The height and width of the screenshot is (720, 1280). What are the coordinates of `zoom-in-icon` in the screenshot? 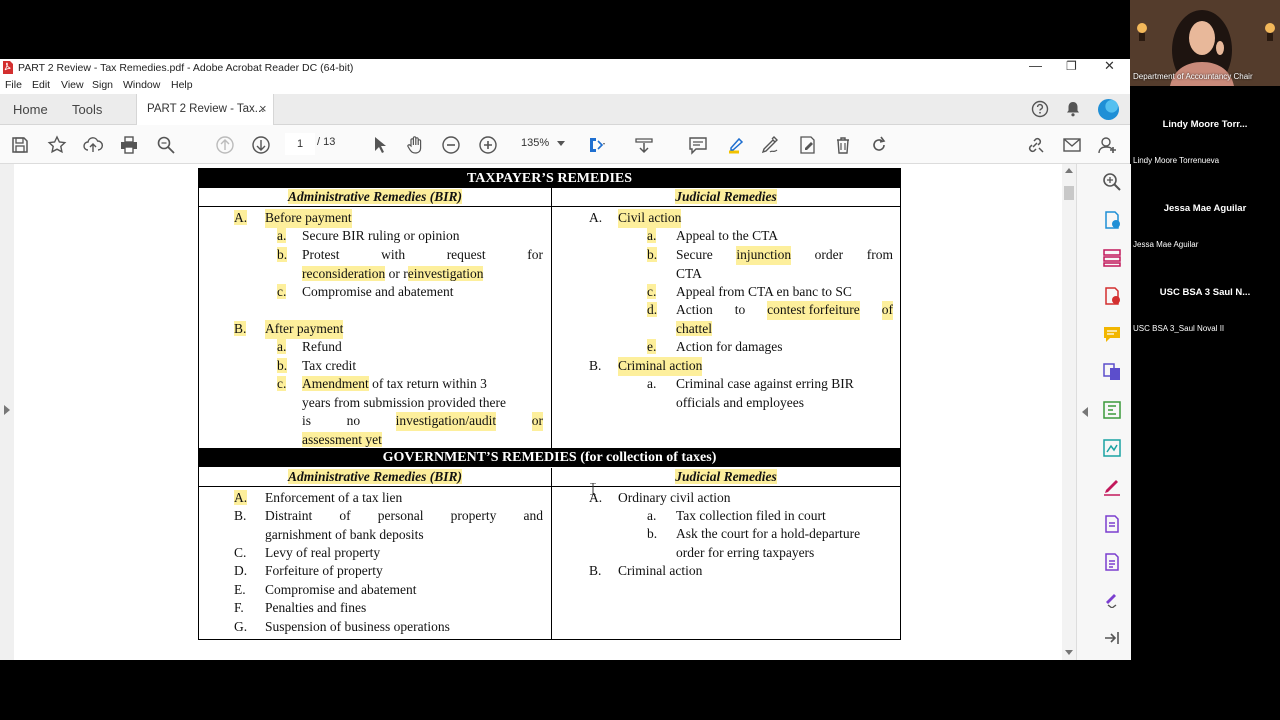 It's located at (488, 145).